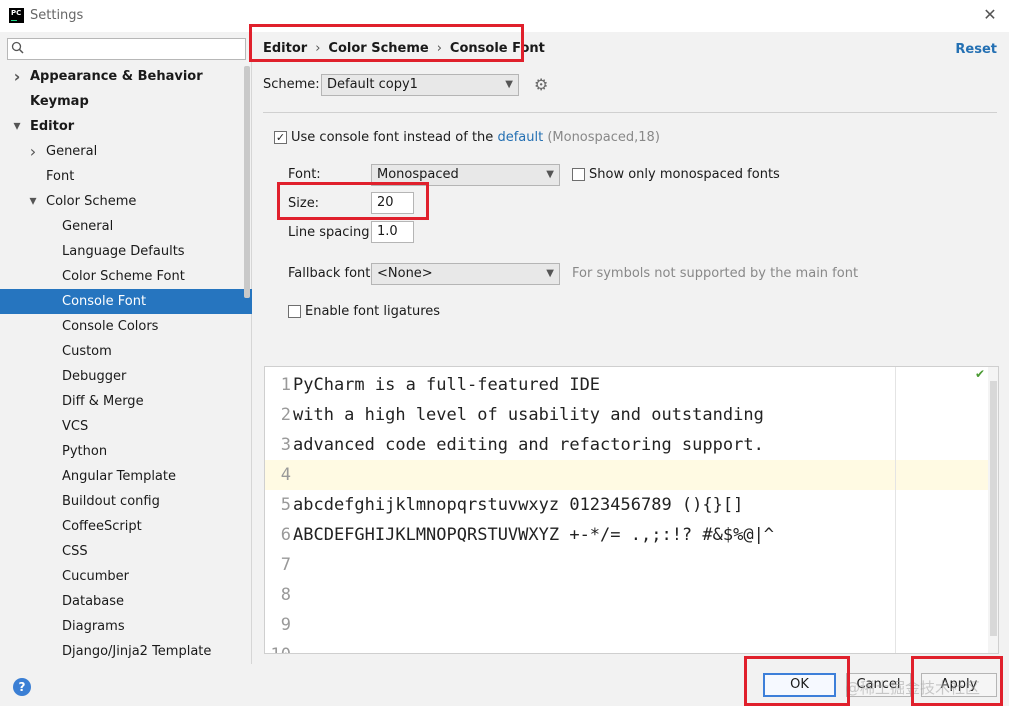 Image resolution: width=1009 pixels, height=706 pixels. I want to click on fallback-font-label: Fallback font:, so click(331, 273).